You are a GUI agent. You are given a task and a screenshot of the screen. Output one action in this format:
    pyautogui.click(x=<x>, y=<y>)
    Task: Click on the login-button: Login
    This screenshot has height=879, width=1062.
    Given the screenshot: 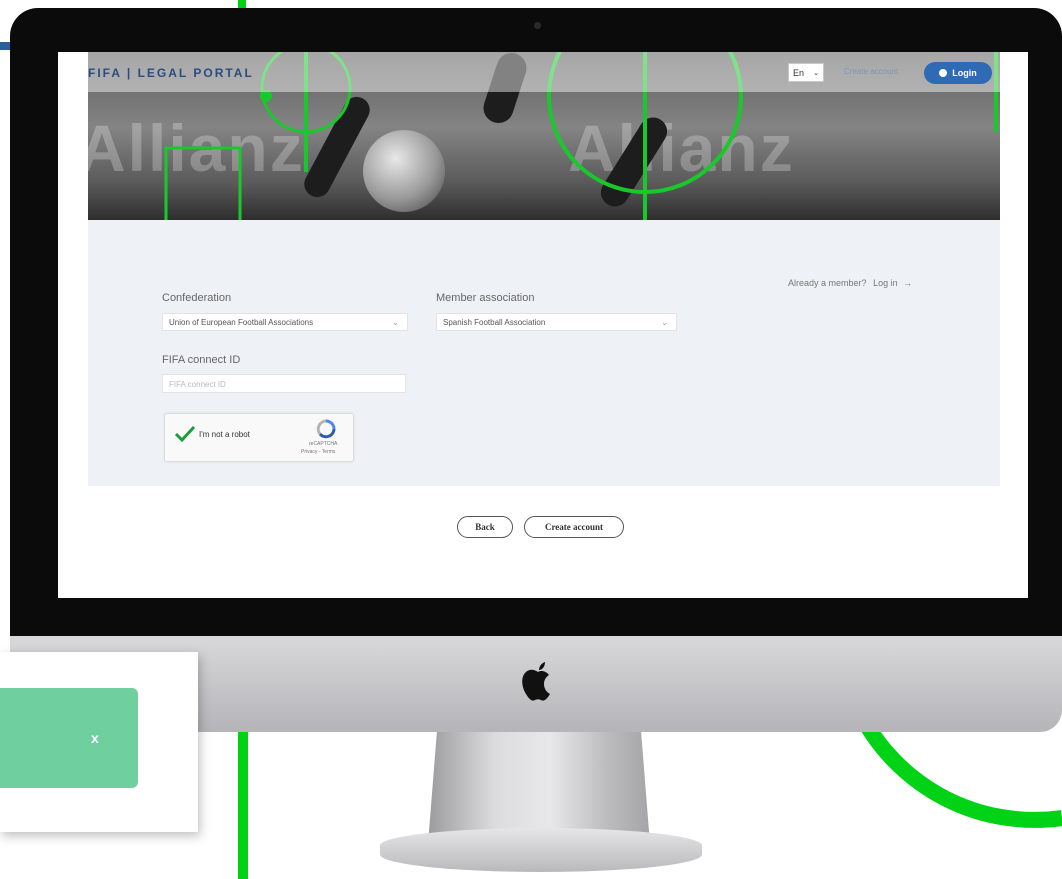 What is the action you would take?
    pyautogui.click(x=958, y=73)
    